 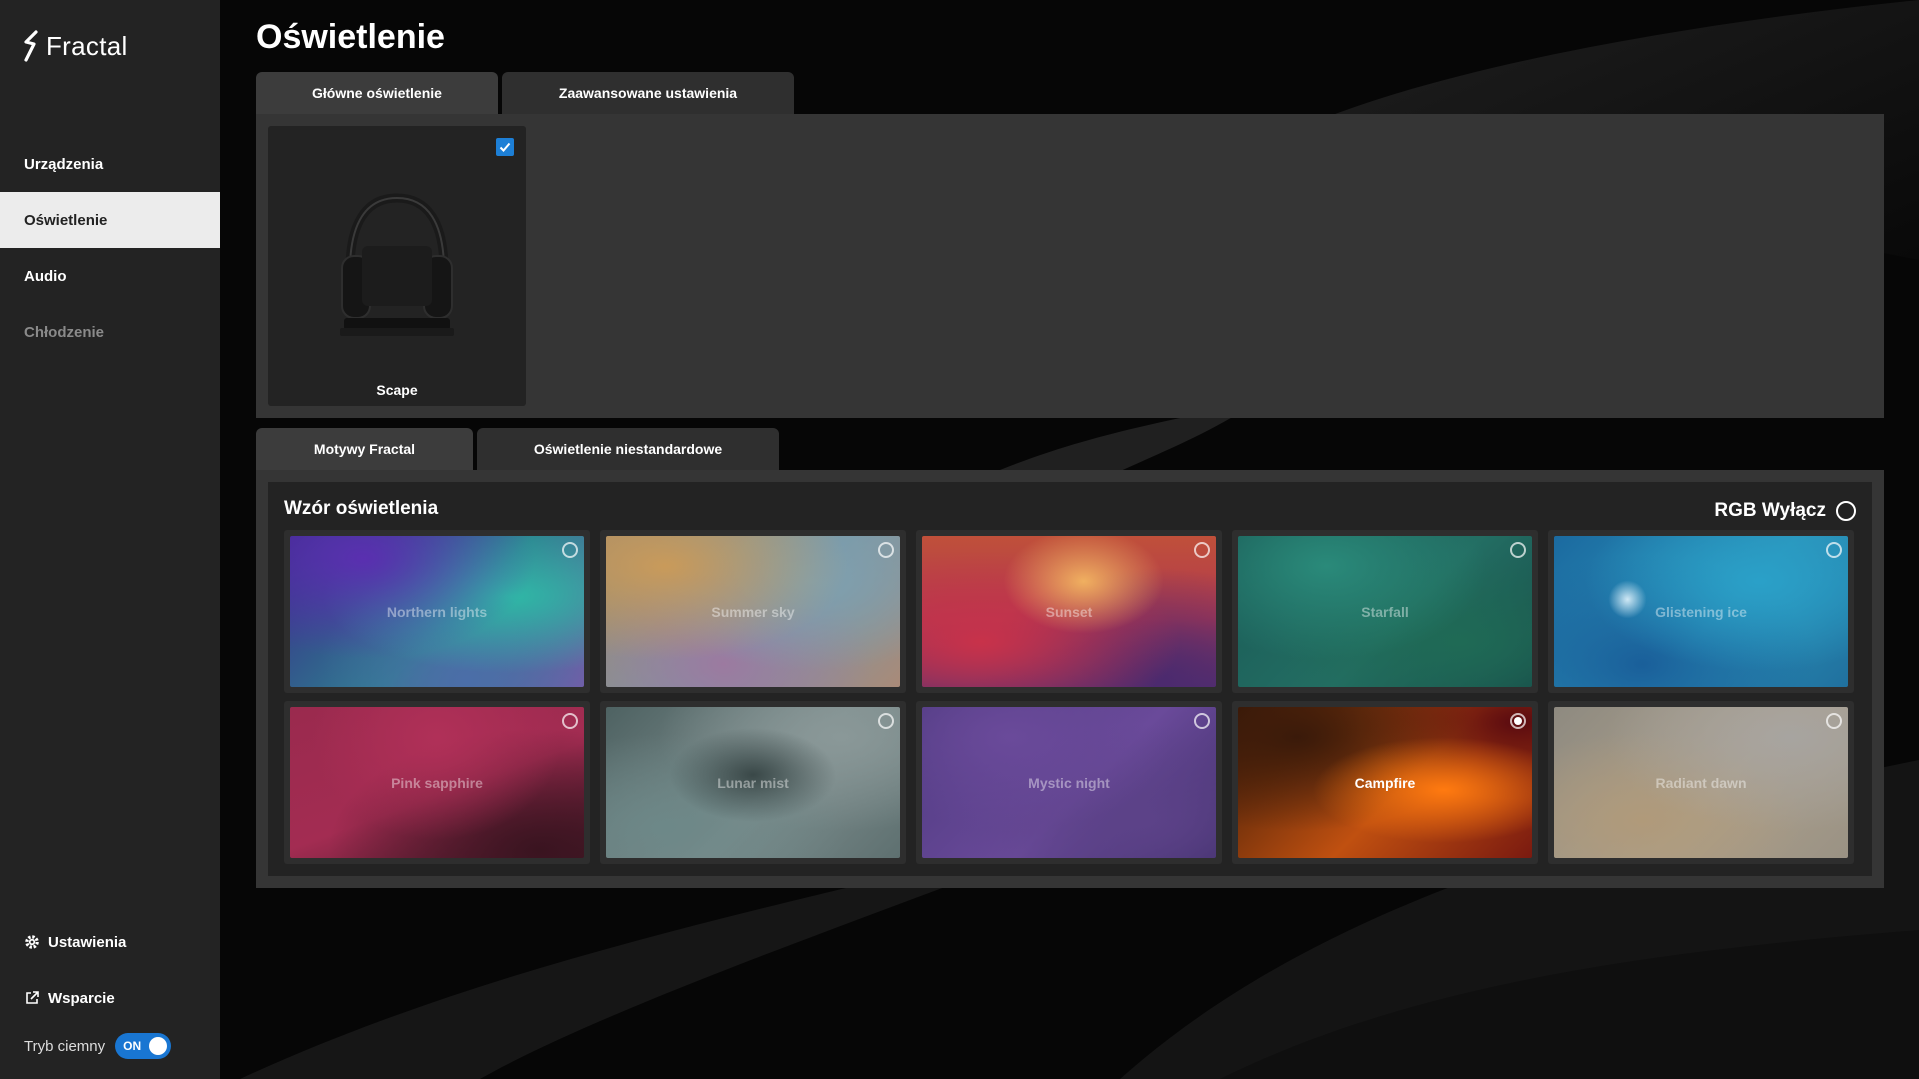 I want to click on sidebar-item-cooling: Chłodzenie, so click(x=110, y=332).